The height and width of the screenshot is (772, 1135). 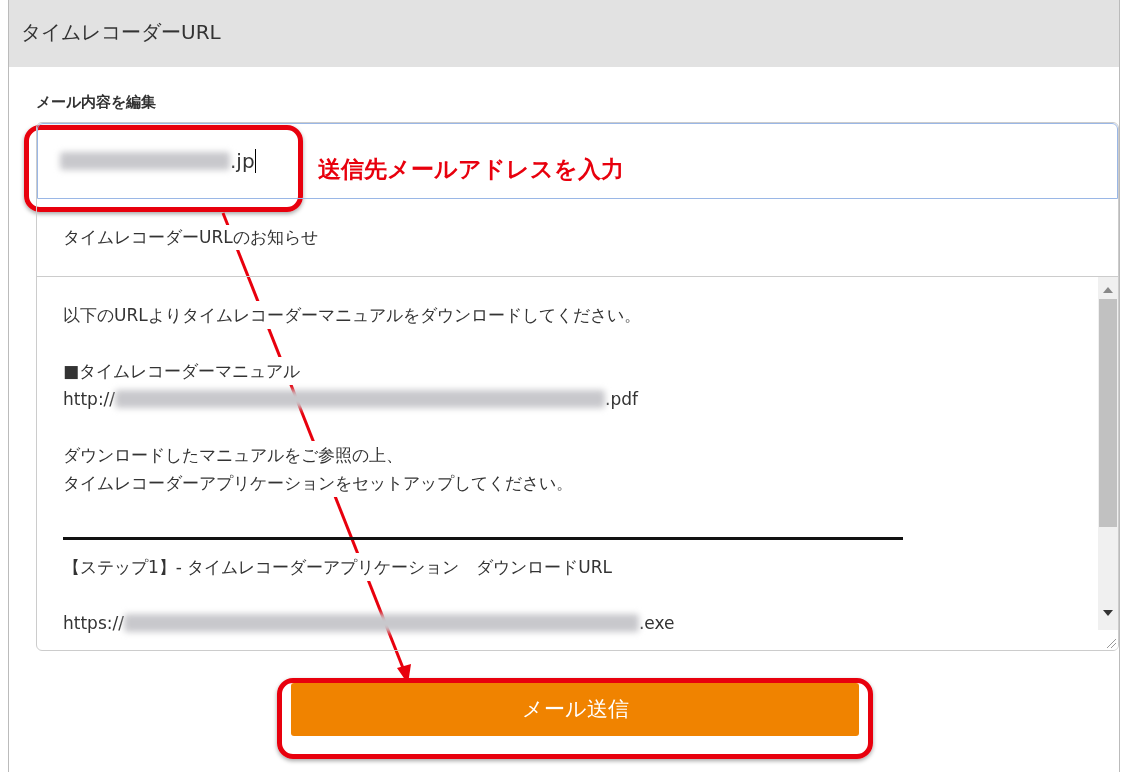 What do you see at coordinates (471, 169) in the screenshot?
I see `callout-text: 送信先メールアドレスを入力` at bounding box center [471, 169].